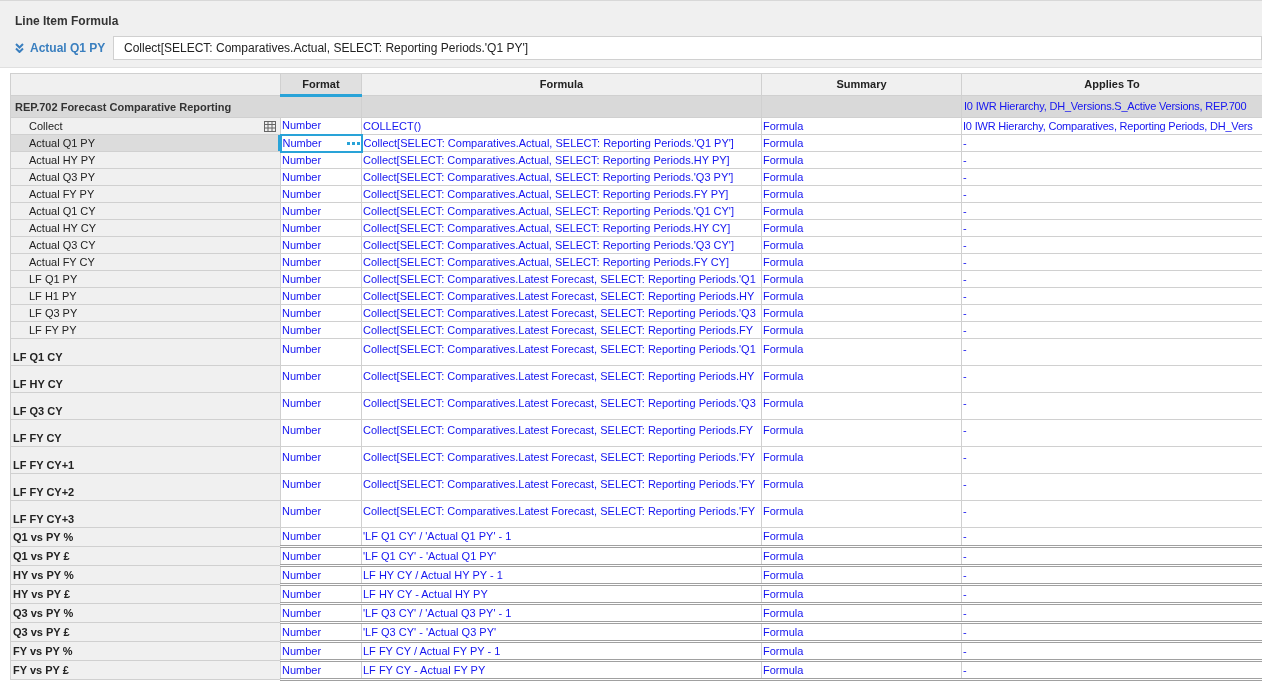 This screenshot has height=685, width=1262. Describe the element at coordinates (67, 21) in the screenshot. I see `panel-title: Line Item Formula` at that location.